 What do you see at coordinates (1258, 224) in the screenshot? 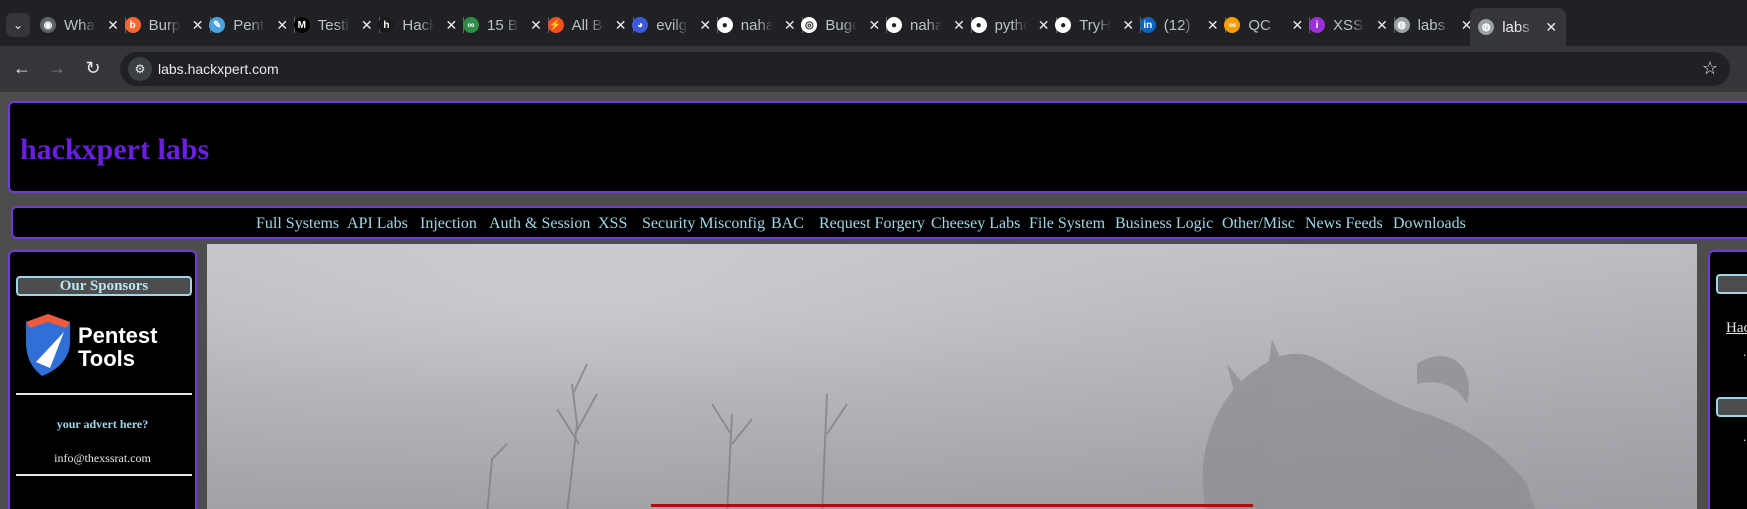
I see `nav-link: Other/Misc` at bounding box center [1258, 224].